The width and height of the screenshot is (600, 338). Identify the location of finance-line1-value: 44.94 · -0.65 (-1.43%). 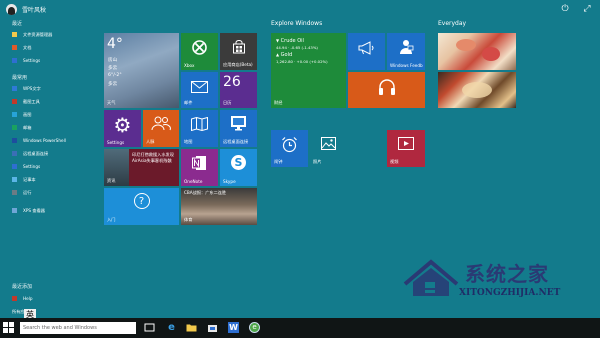
(297, 47).